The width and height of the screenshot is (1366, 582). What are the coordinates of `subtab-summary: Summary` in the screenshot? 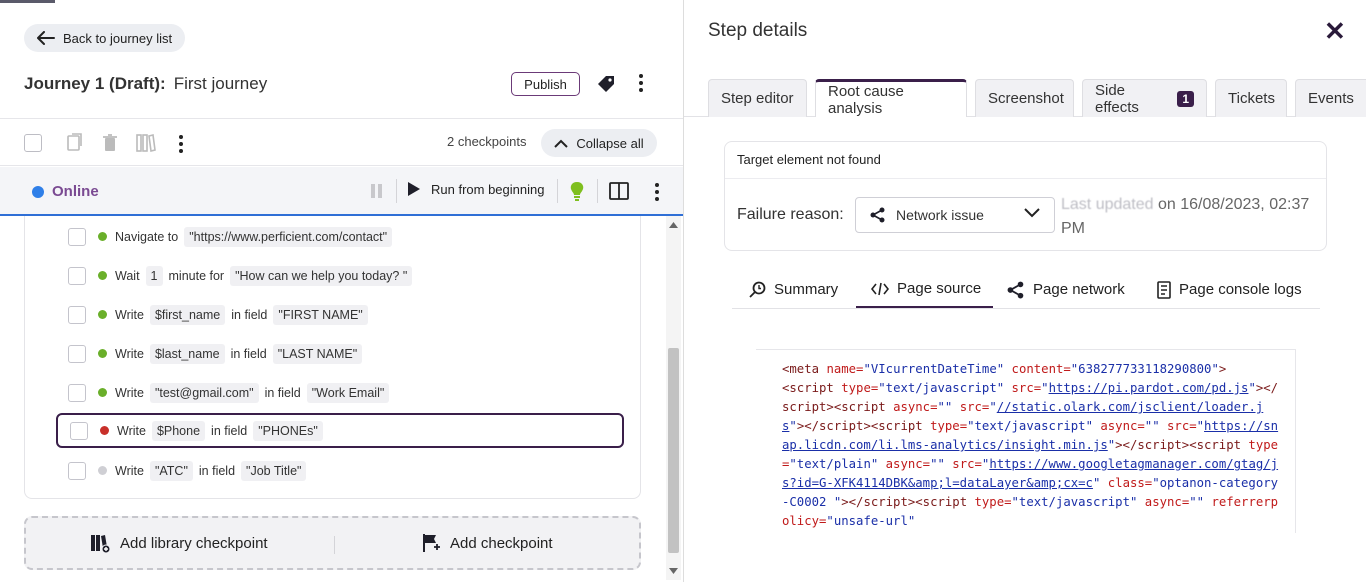 It's located at (793, 289).